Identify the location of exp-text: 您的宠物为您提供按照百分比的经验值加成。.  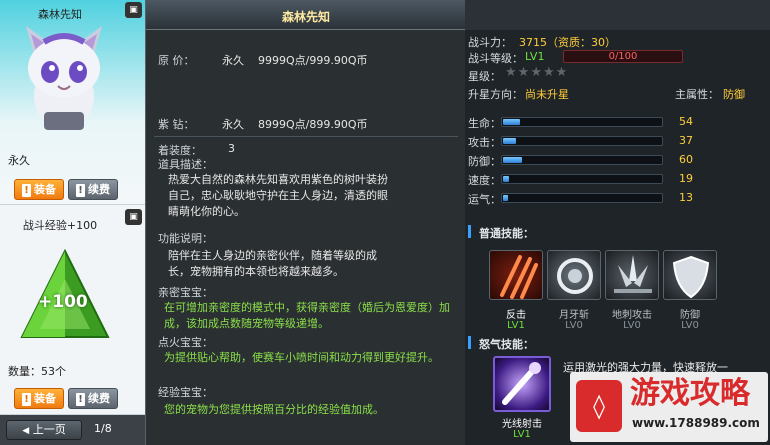
(274, 409).